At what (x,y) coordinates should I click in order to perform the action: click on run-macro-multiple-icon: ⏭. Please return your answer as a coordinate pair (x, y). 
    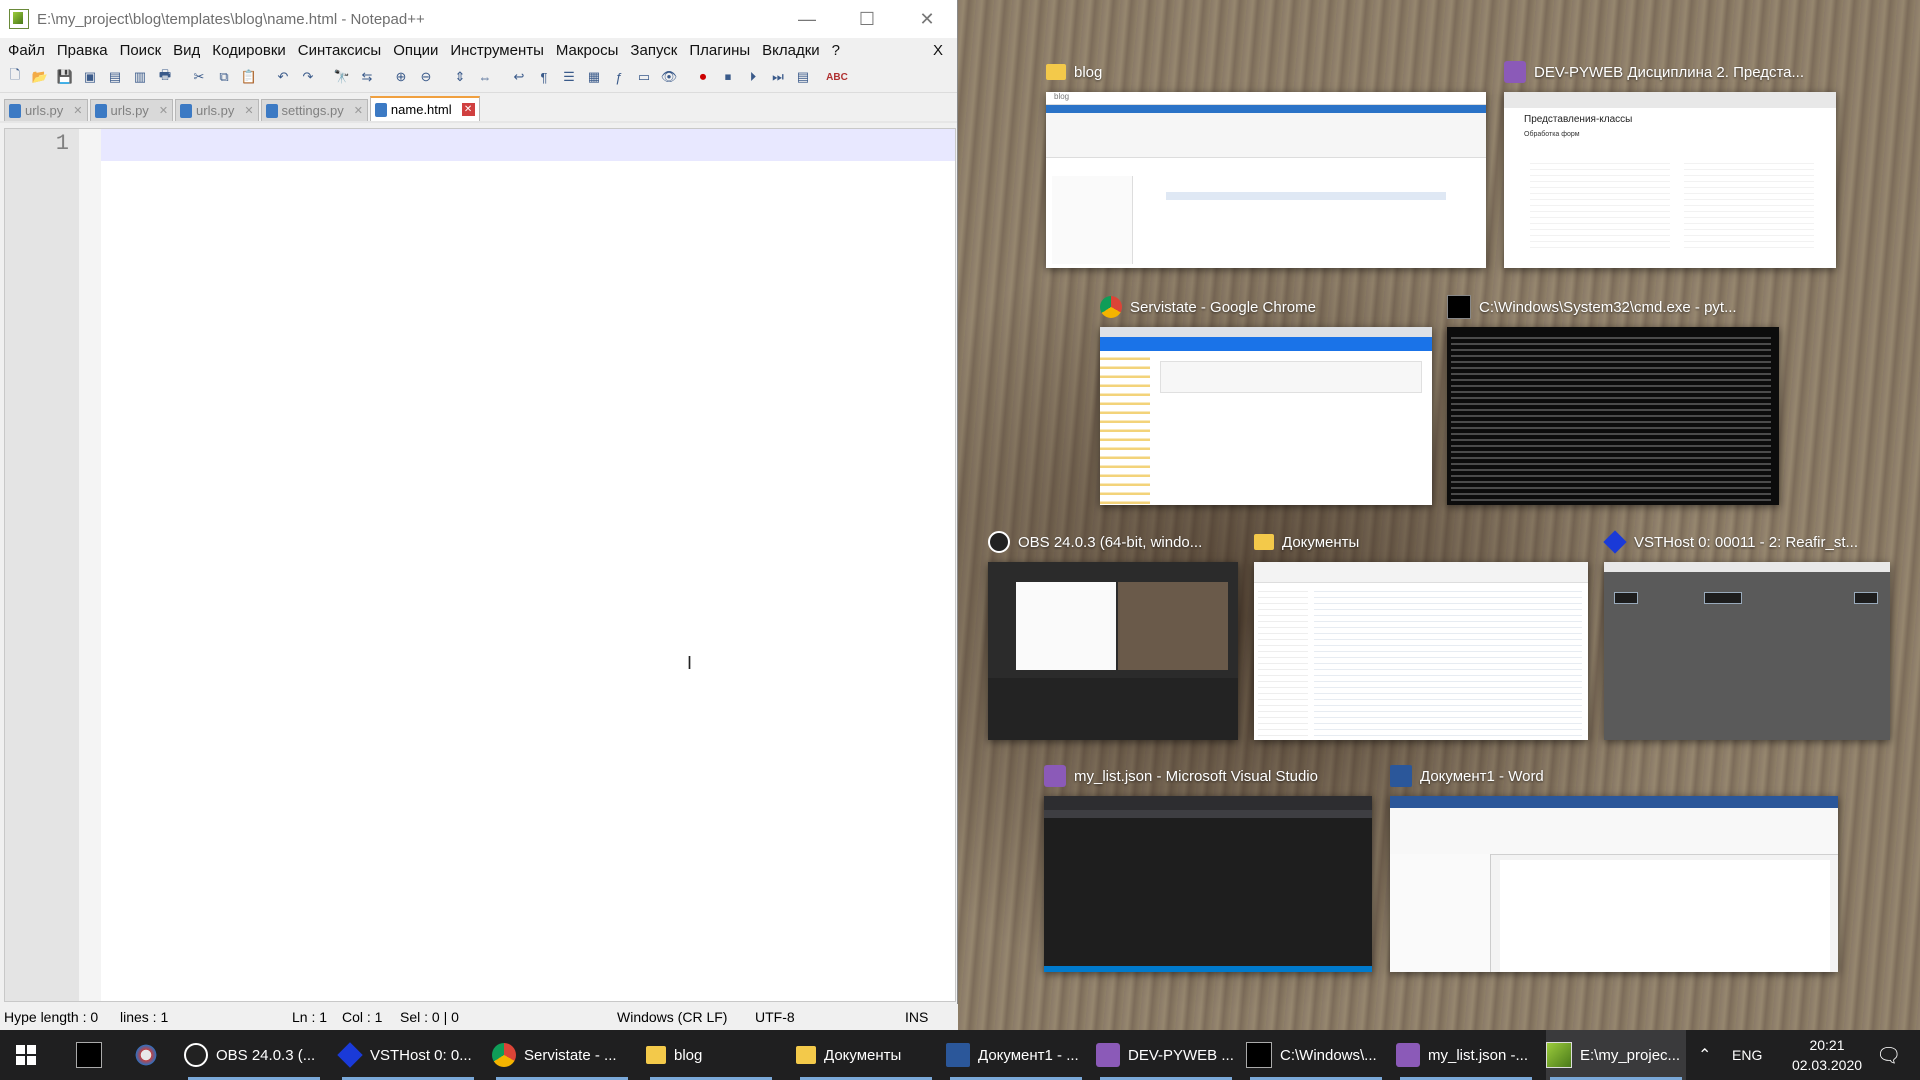
    Looking at the image, I should click on (778, 77).